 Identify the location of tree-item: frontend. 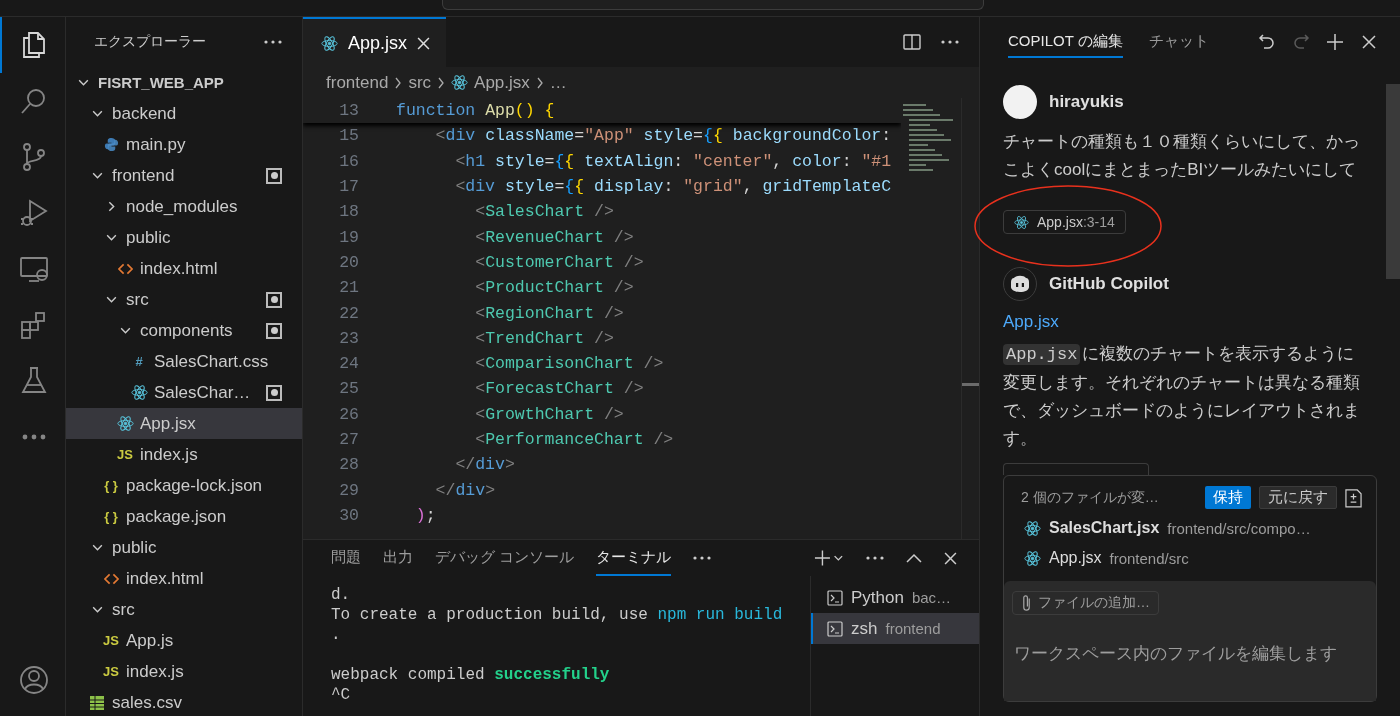
(184, 175).